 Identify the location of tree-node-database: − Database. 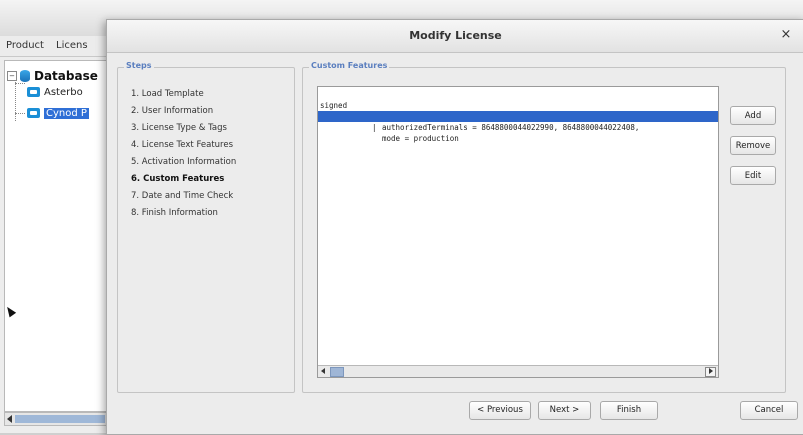
(52, 76).